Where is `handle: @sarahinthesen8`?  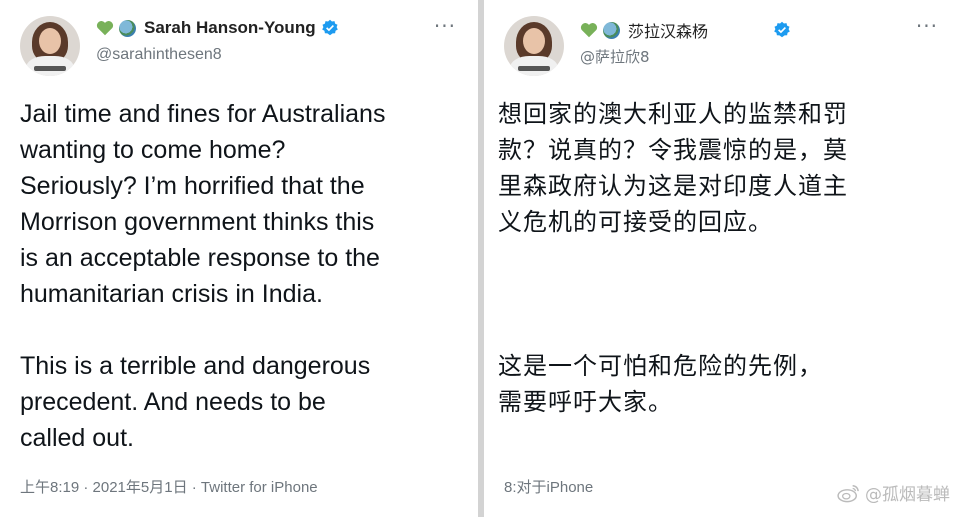 handle: @sarahinthesen8 is located at coordinates (159, 55).